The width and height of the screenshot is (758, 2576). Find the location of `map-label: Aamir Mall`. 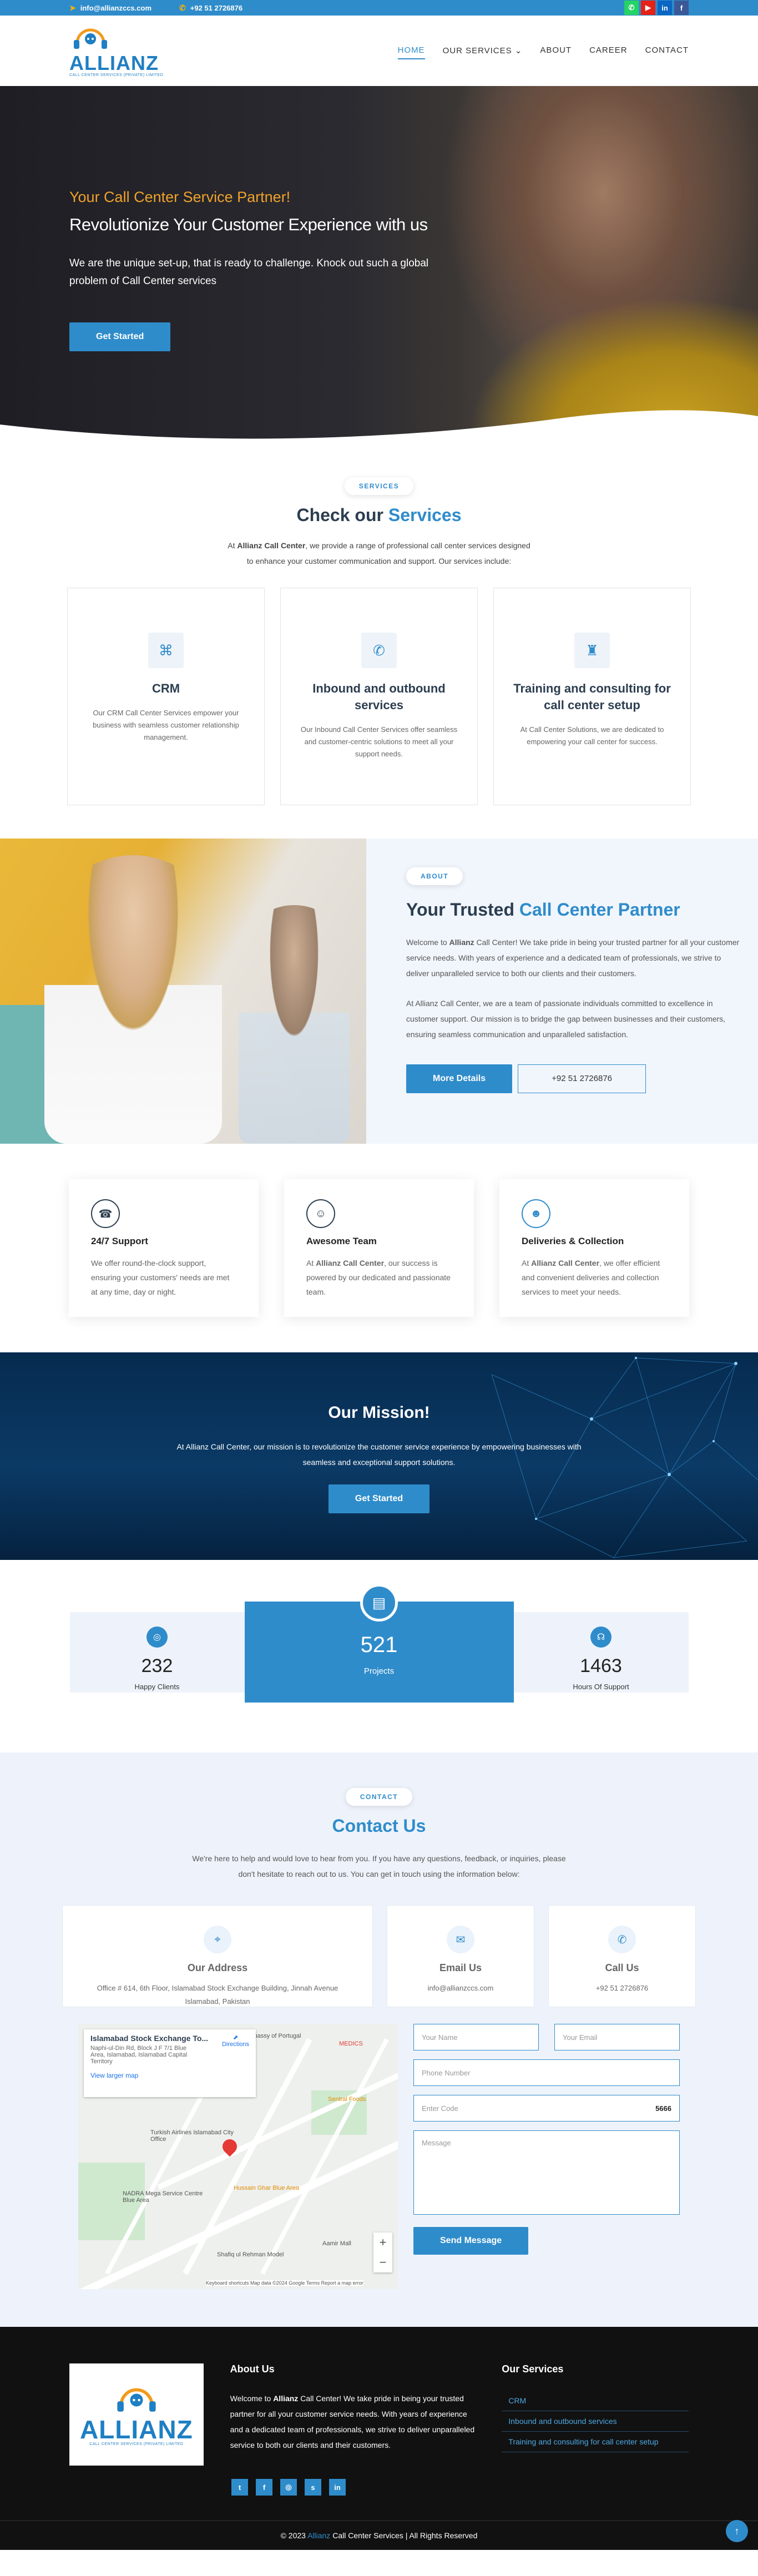

map-label: Aamir Mall is located at coordinates (336, 2243).